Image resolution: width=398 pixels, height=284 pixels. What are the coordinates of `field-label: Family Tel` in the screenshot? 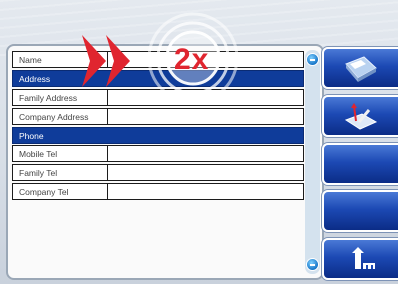 It's located at (60, 173).